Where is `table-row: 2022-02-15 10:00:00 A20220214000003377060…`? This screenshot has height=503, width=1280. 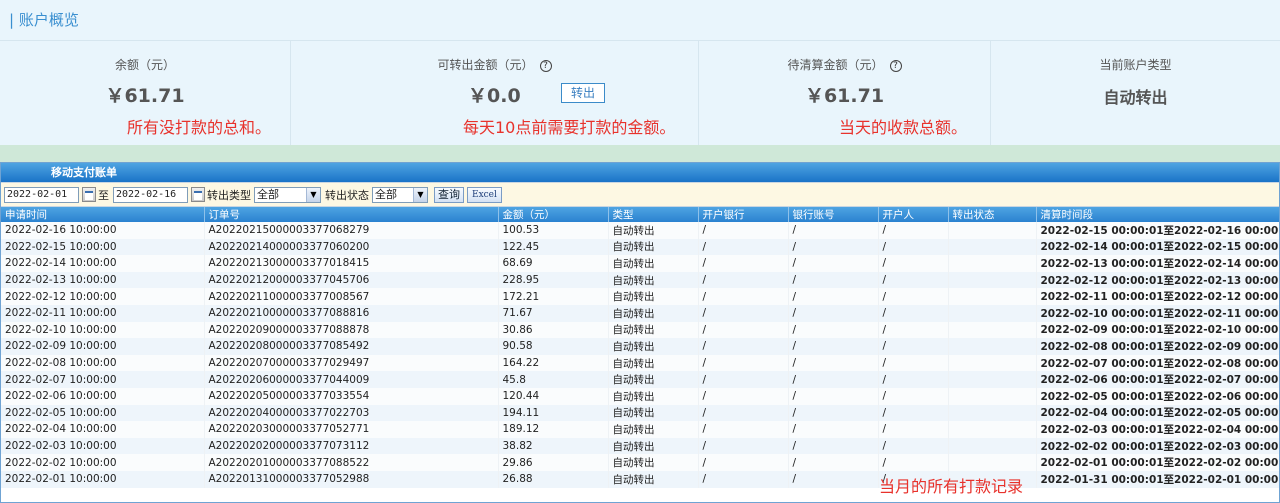 table-row: 2022-02-15 10:00:00 A20220214000003377060… is located at coordinates (640, 247).